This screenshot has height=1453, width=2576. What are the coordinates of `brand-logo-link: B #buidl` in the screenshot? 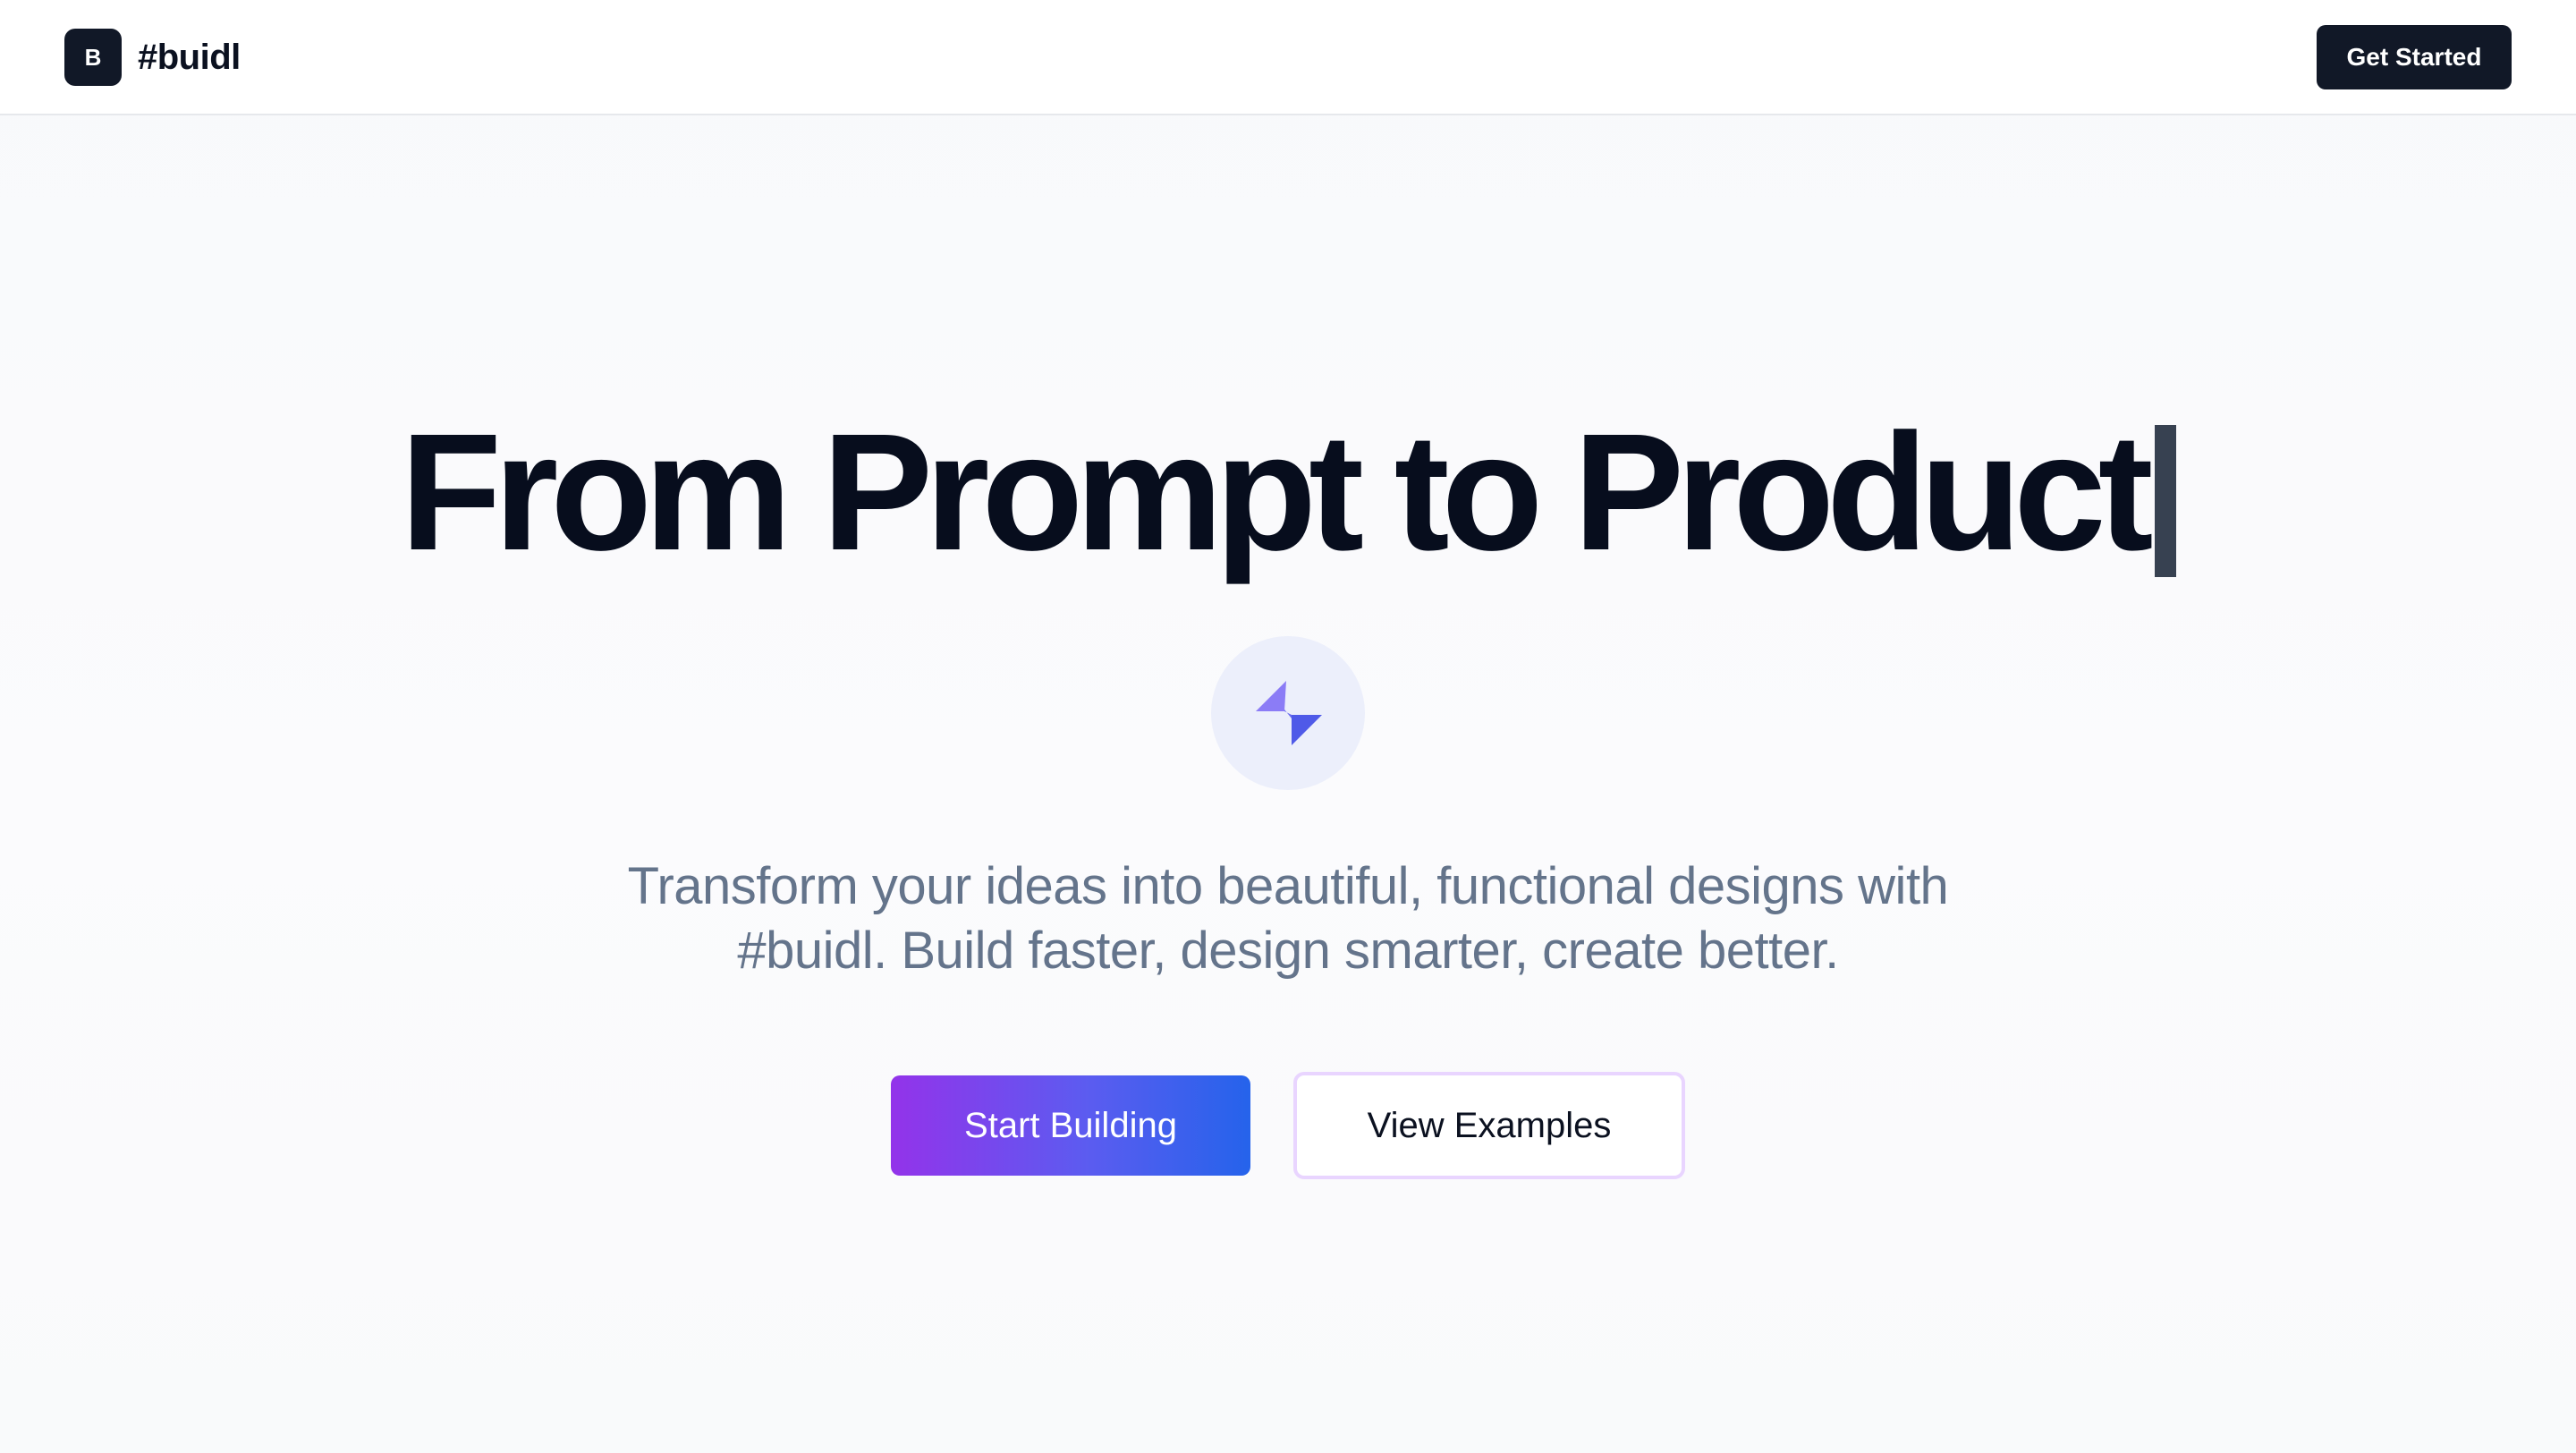 It's located at (152, 57).